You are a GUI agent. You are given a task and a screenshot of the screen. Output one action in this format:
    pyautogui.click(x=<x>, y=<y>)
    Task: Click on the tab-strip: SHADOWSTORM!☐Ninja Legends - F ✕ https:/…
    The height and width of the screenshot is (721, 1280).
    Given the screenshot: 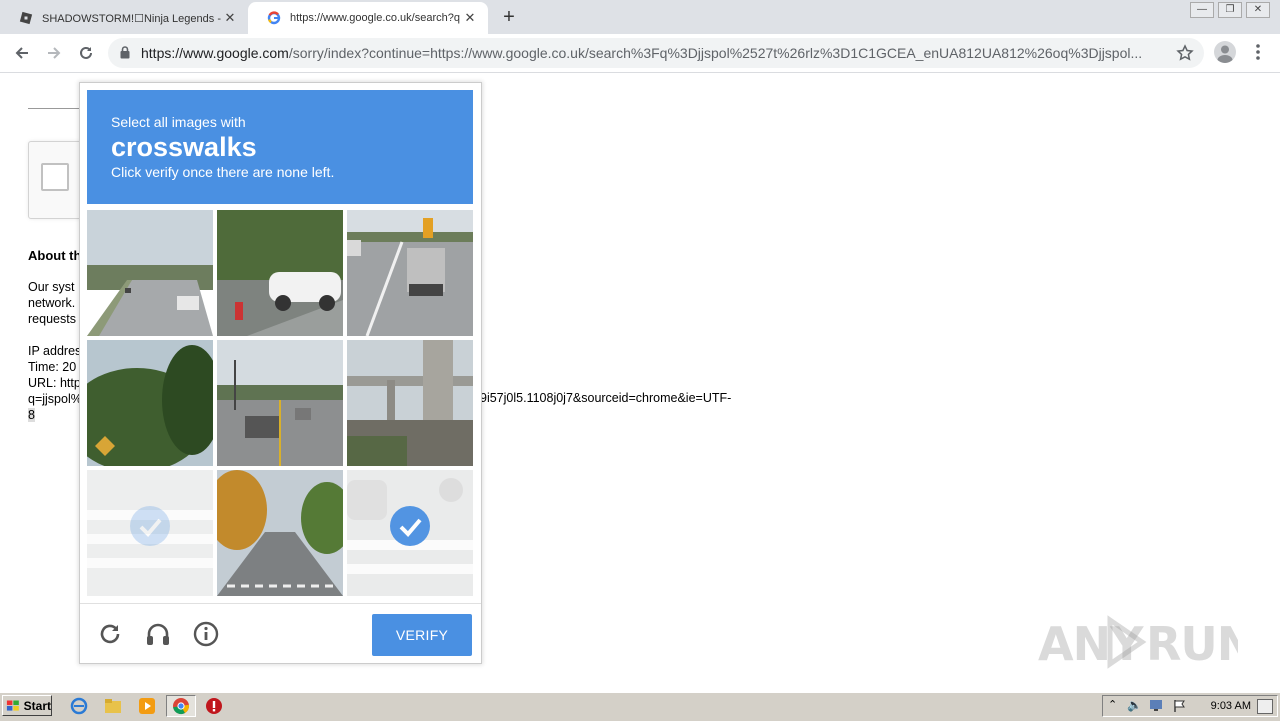 What is the action you would take?
    pyautogui.click(x=640, y=17)
    